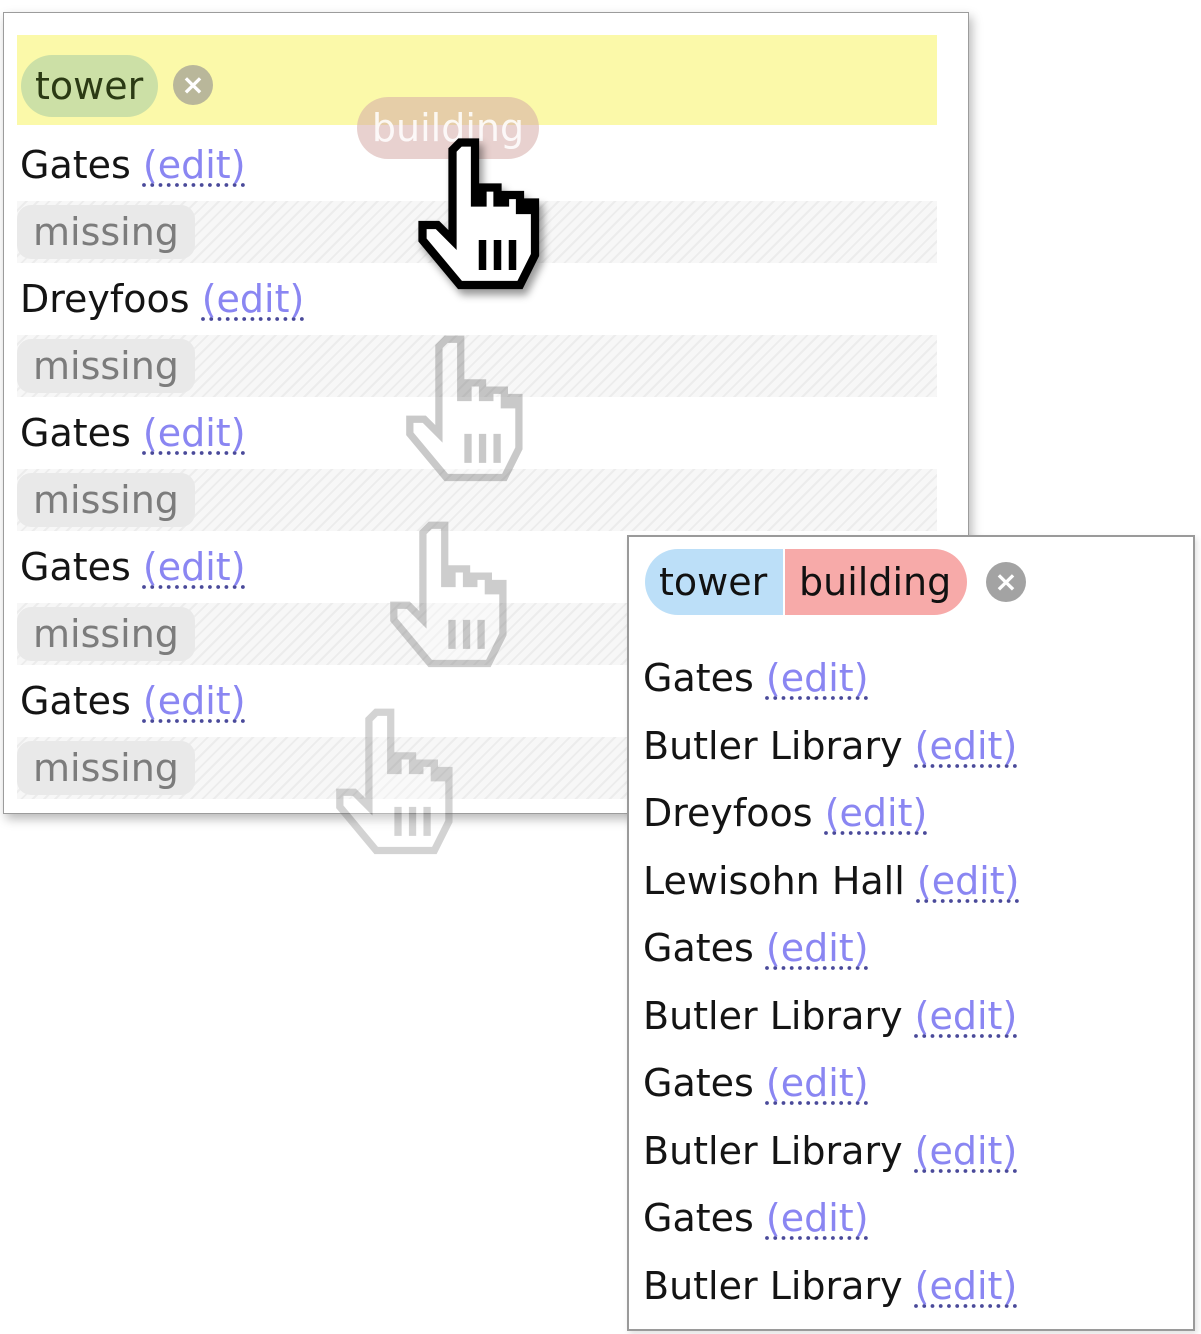 This screenshot has height=1334, width=1201. What do you see at coordinates (774, 880) in the screenshot?
I see `item-name: Lewisohn Hall` at bounding box center [774, 880].